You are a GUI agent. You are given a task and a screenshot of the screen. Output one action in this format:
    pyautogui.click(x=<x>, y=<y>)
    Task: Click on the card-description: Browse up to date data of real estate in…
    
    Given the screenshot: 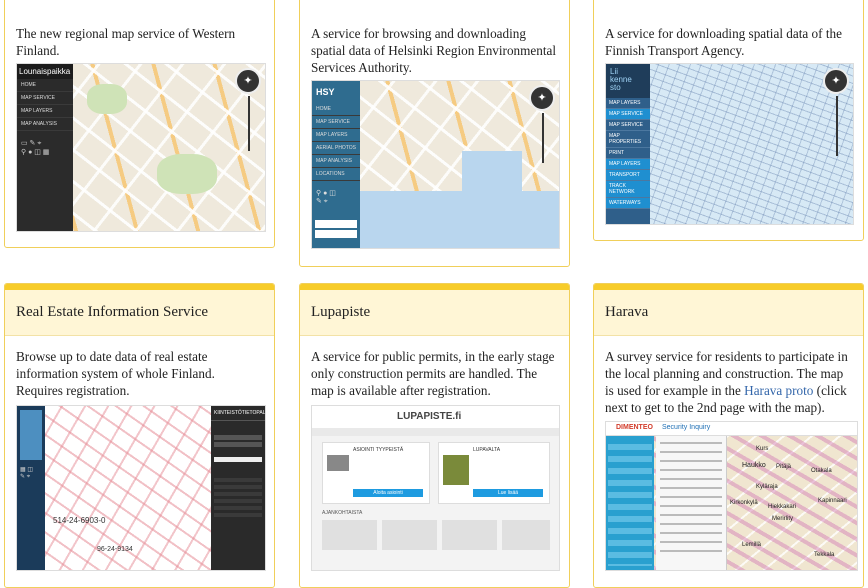 What is the action you would take?
    pyautogui.click(x=115, y=373)
    